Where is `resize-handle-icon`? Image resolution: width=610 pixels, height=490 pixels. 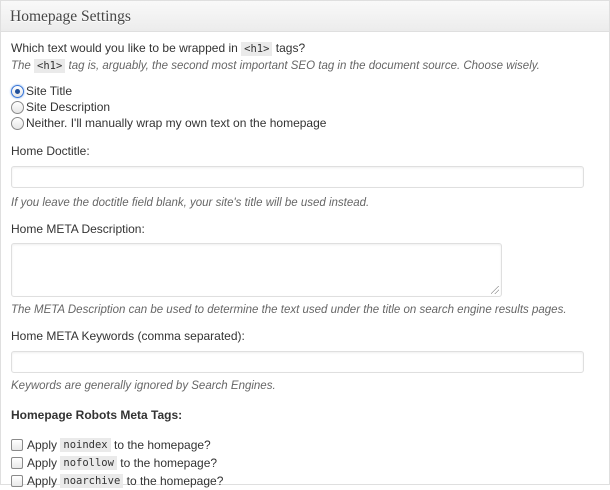
resize-handle-icon is located at coordinates (495, 290).